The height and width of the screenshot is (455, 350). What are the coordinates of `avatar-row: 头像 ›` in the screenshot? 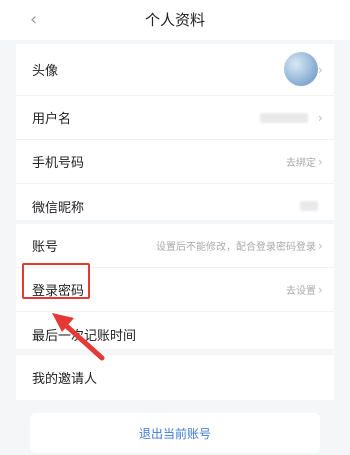 It's located at (175, 70).